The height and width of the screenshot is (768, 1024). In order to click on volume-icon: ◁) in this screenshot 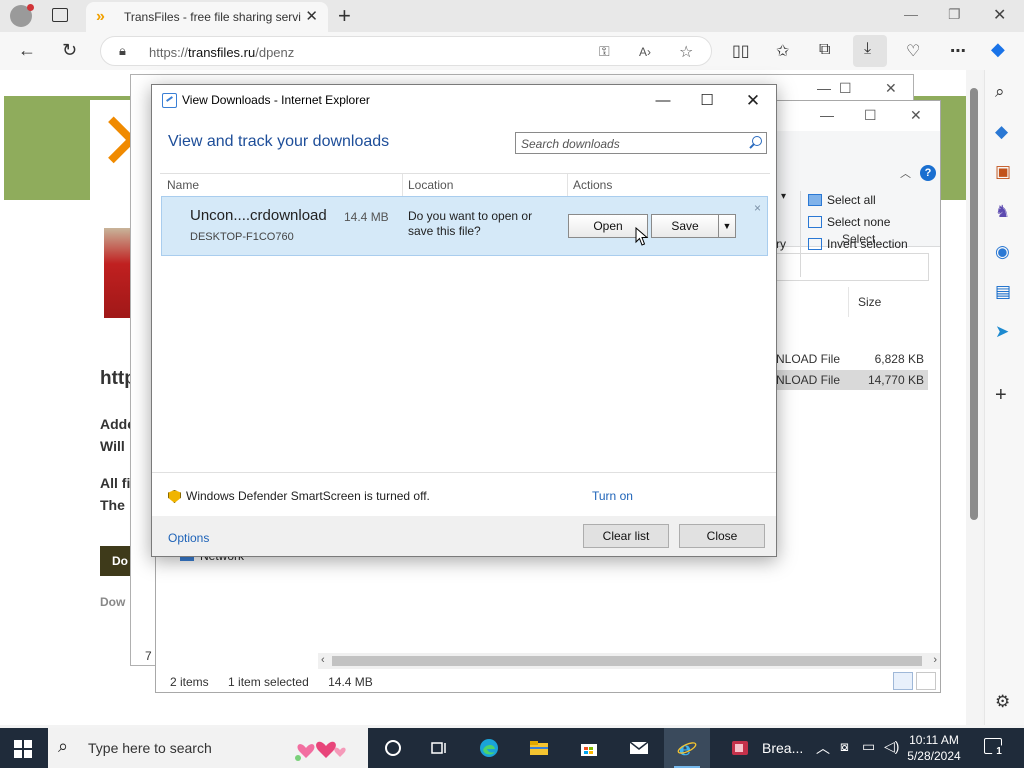, I will do `click(891, 746)`.